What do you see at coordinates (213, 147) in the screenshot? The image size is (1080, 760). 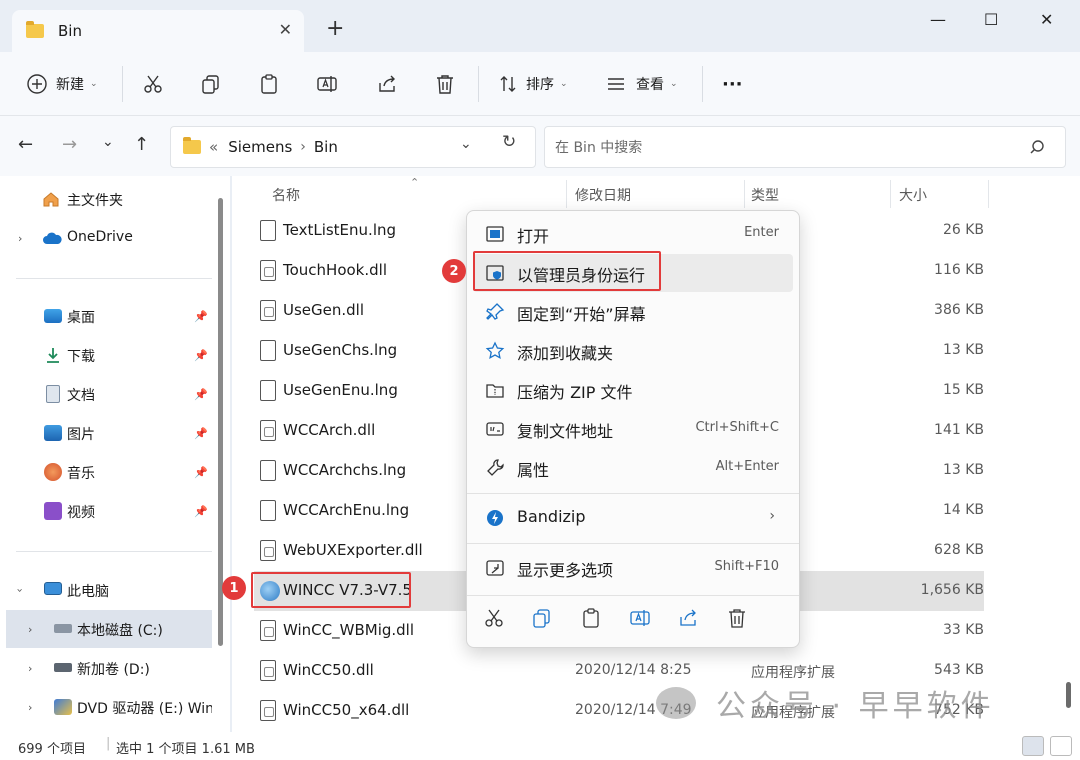 I see `breadcrumb-overflow: «` at bounding box center [213, 147].